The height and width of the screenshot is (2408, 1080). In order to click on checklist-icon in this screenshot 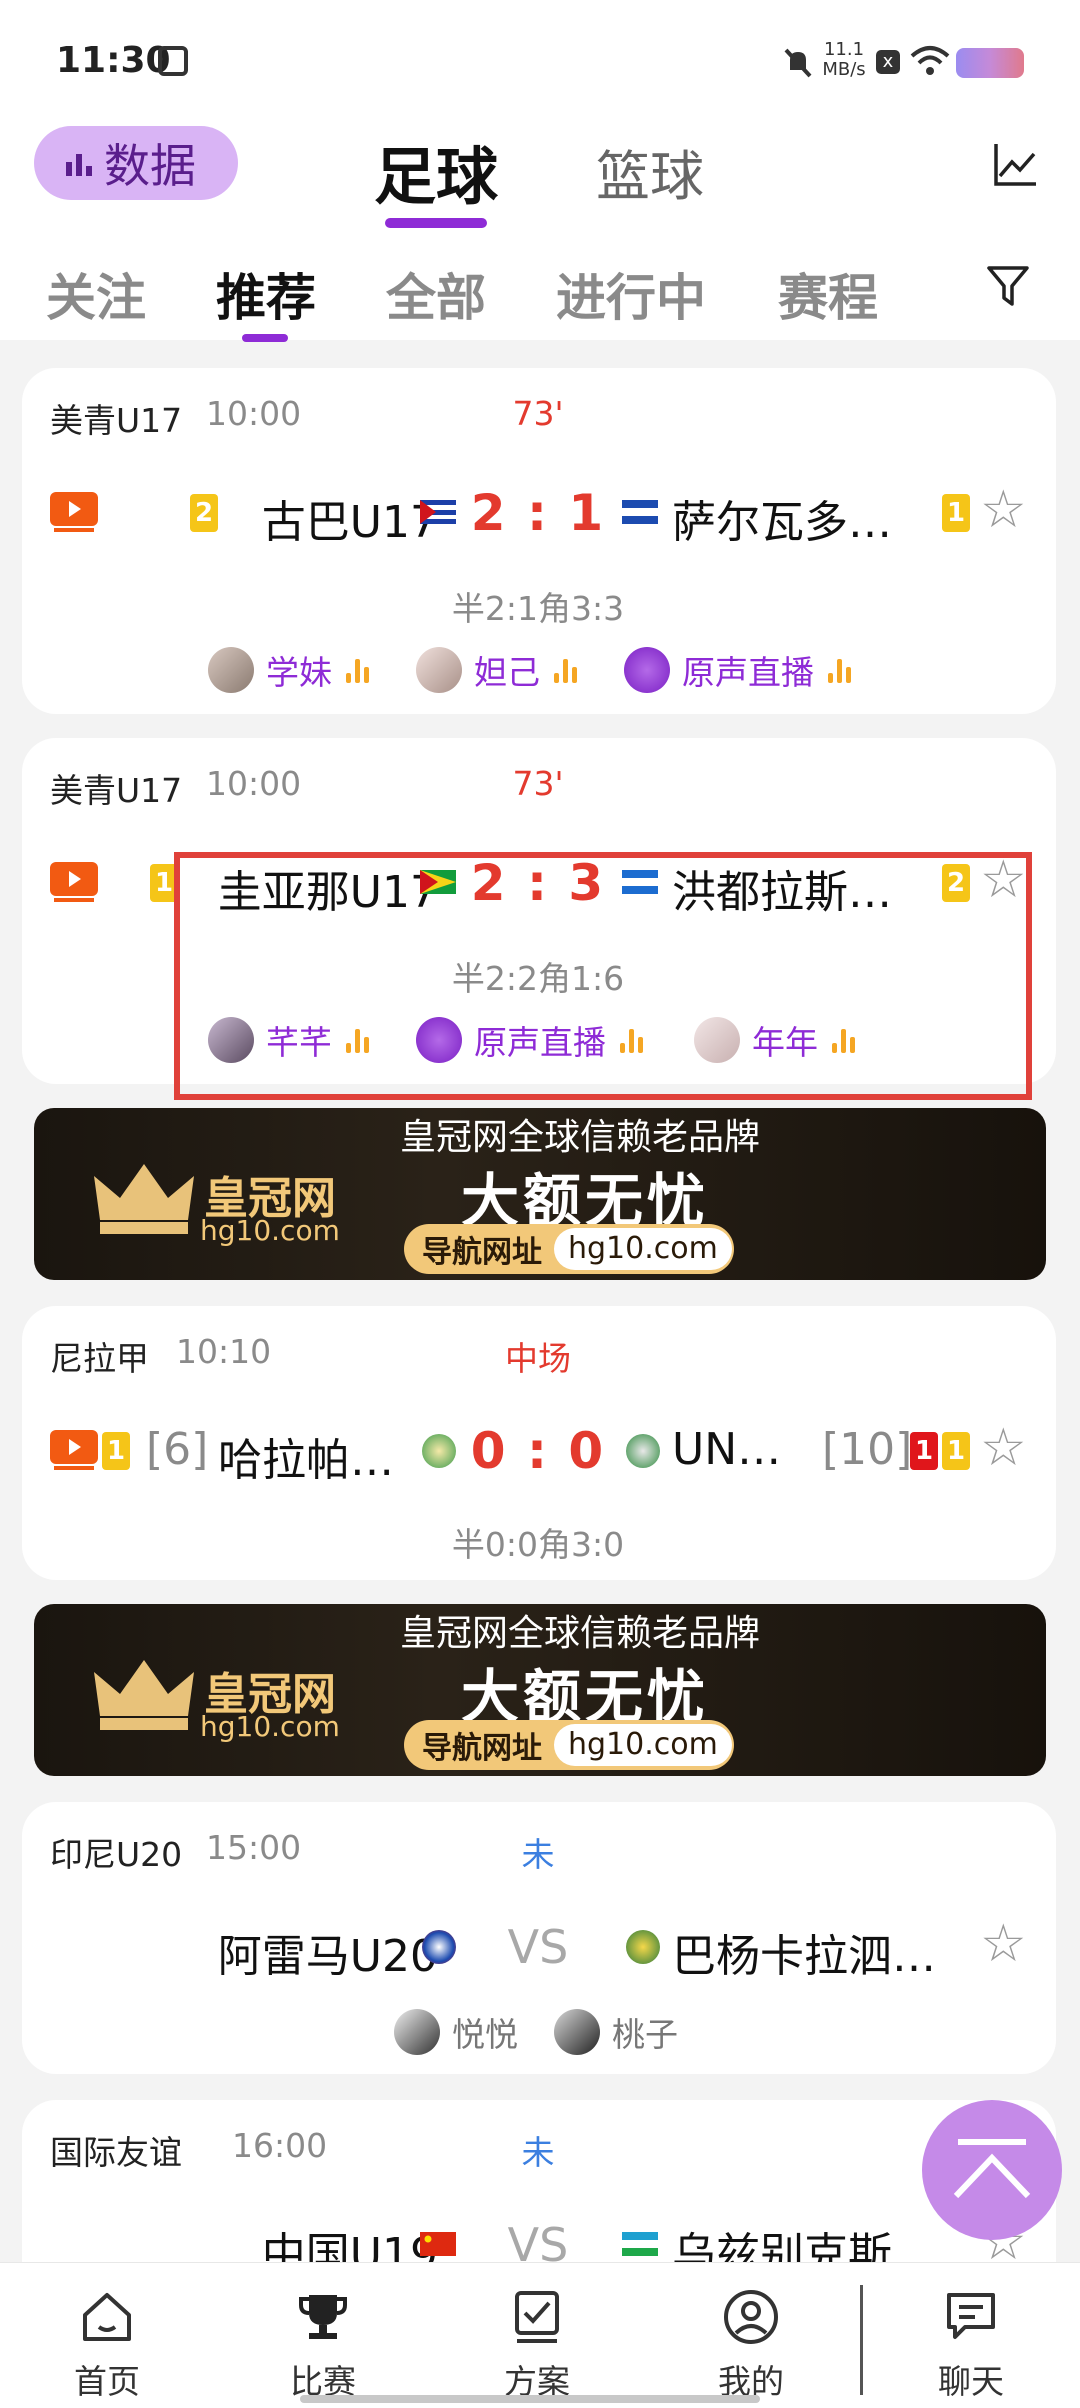, I will do `click(537, 2317)`.